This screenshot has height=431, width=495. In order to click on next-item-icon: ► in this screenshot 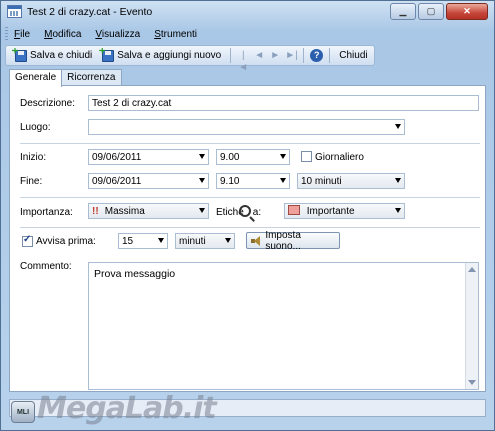, I will do `click(275, 56)`.